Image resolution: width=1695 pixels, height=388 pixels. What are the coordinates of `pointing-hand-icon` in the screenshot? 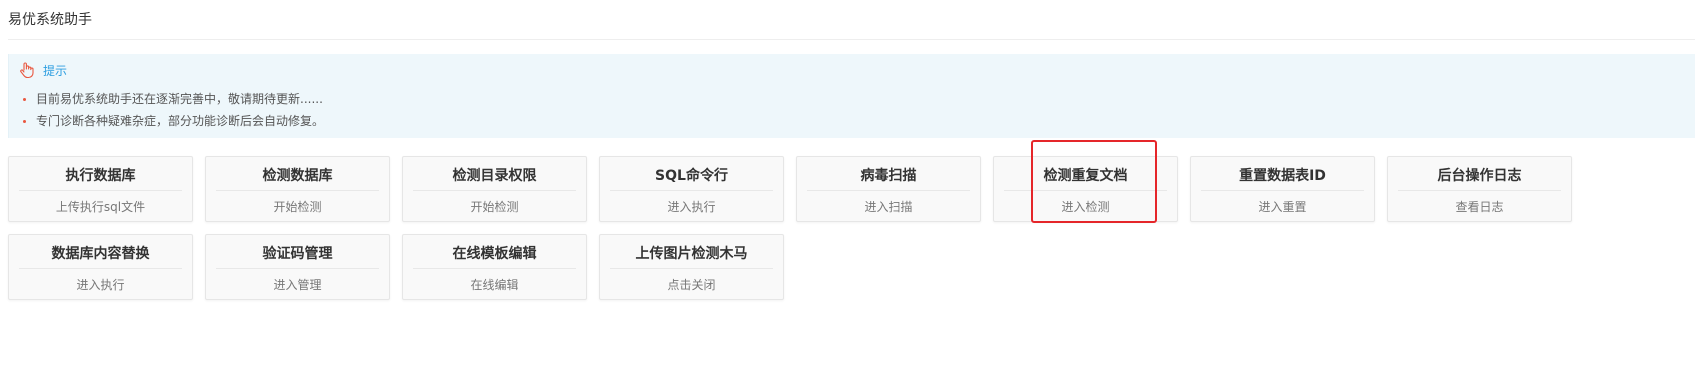 It's located at (27, 70).